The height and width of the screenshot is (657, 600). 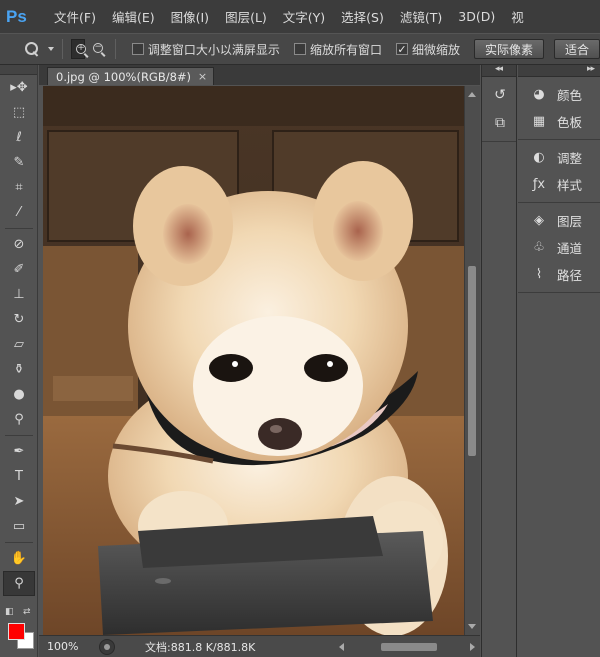 I want to click on color-swatches: ◧ ⇄, so click(x=21, y=628).